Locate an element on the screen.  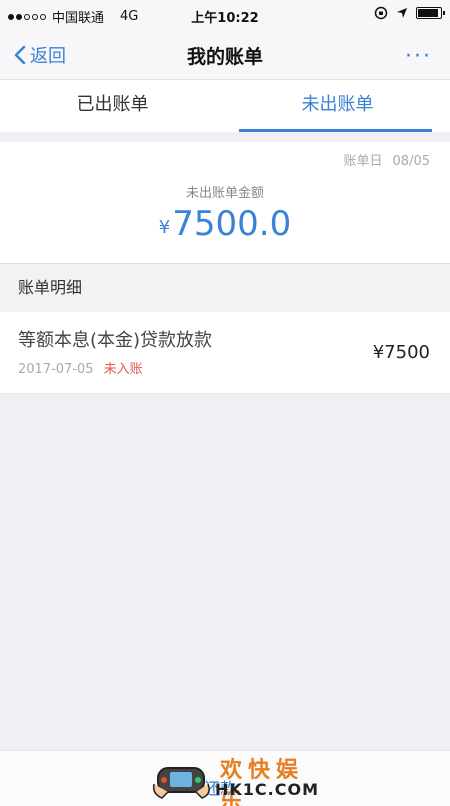
bill-date: 账单日 08/05 is located at coordinates (387, 159).